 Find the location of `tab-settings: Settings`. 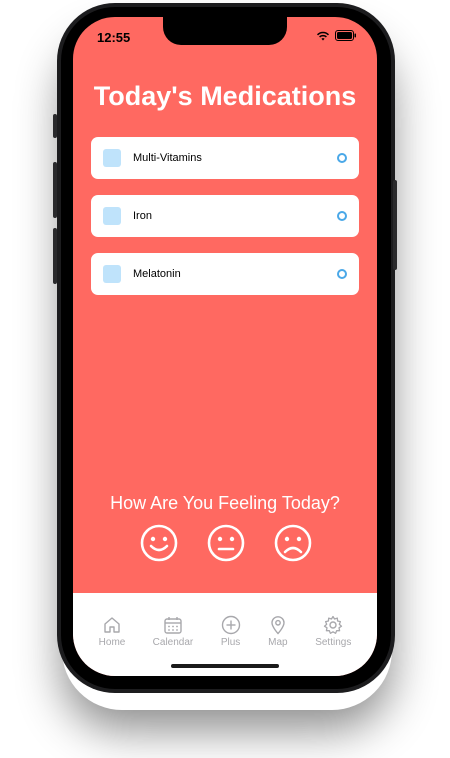

tab-settings: Settings is located at coordinates (333, 645).